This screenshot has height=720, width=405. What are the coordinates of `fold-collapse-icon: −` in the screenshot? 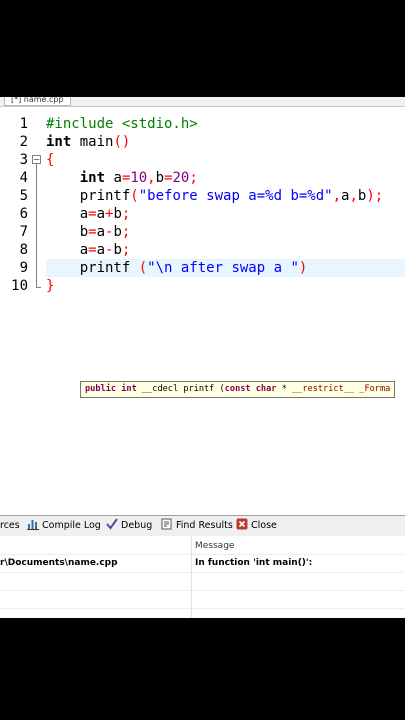 It's located at (36, 159).